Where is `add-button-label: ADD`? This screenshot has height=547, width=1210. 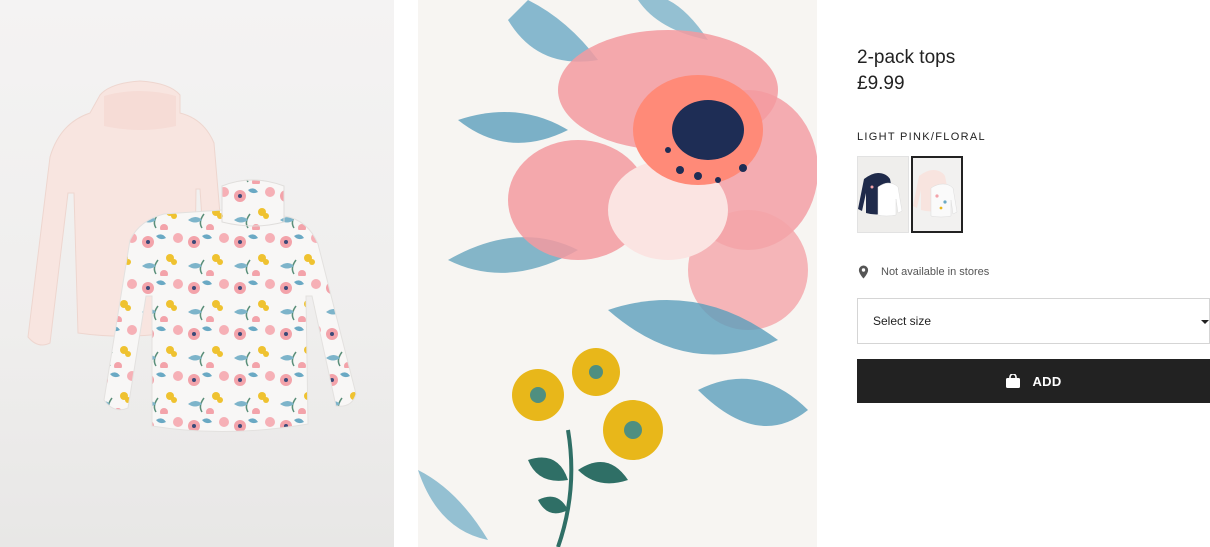 add-button-label: ADD is located at coordinates (1047, 381).